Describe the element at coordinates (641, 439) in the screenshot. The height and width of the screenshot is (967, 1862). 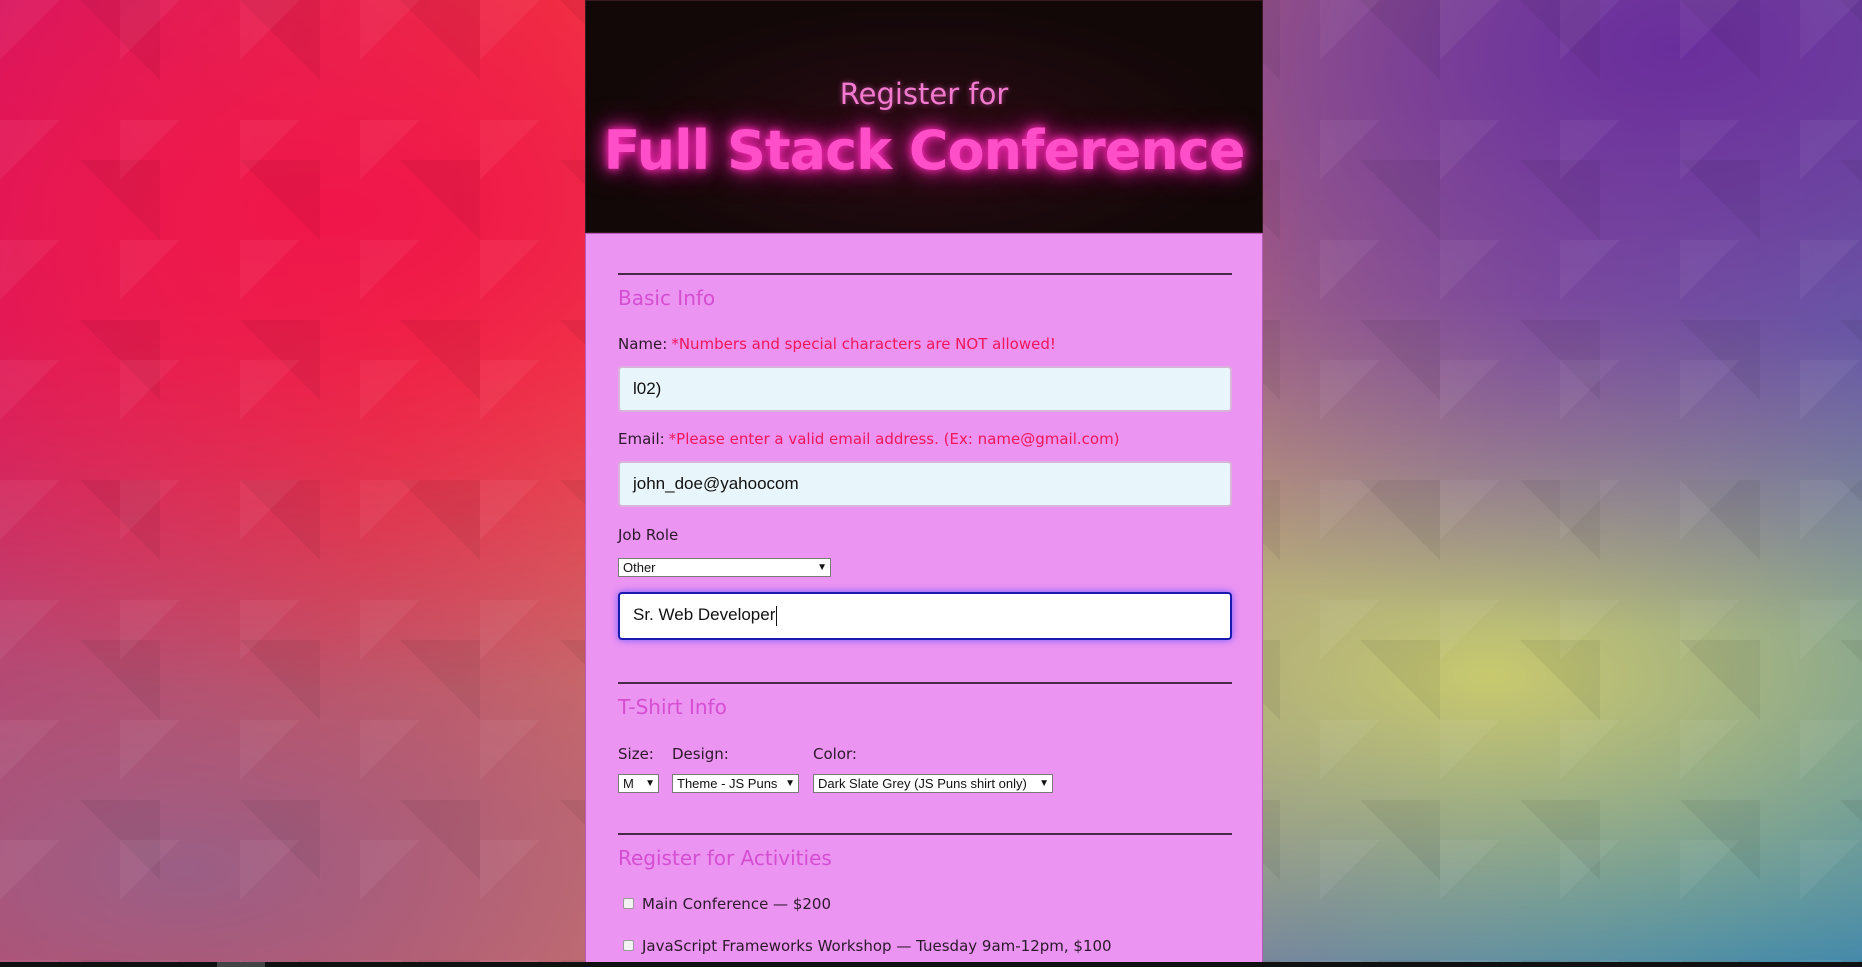
I see `email-label-text: Email:` at that location.